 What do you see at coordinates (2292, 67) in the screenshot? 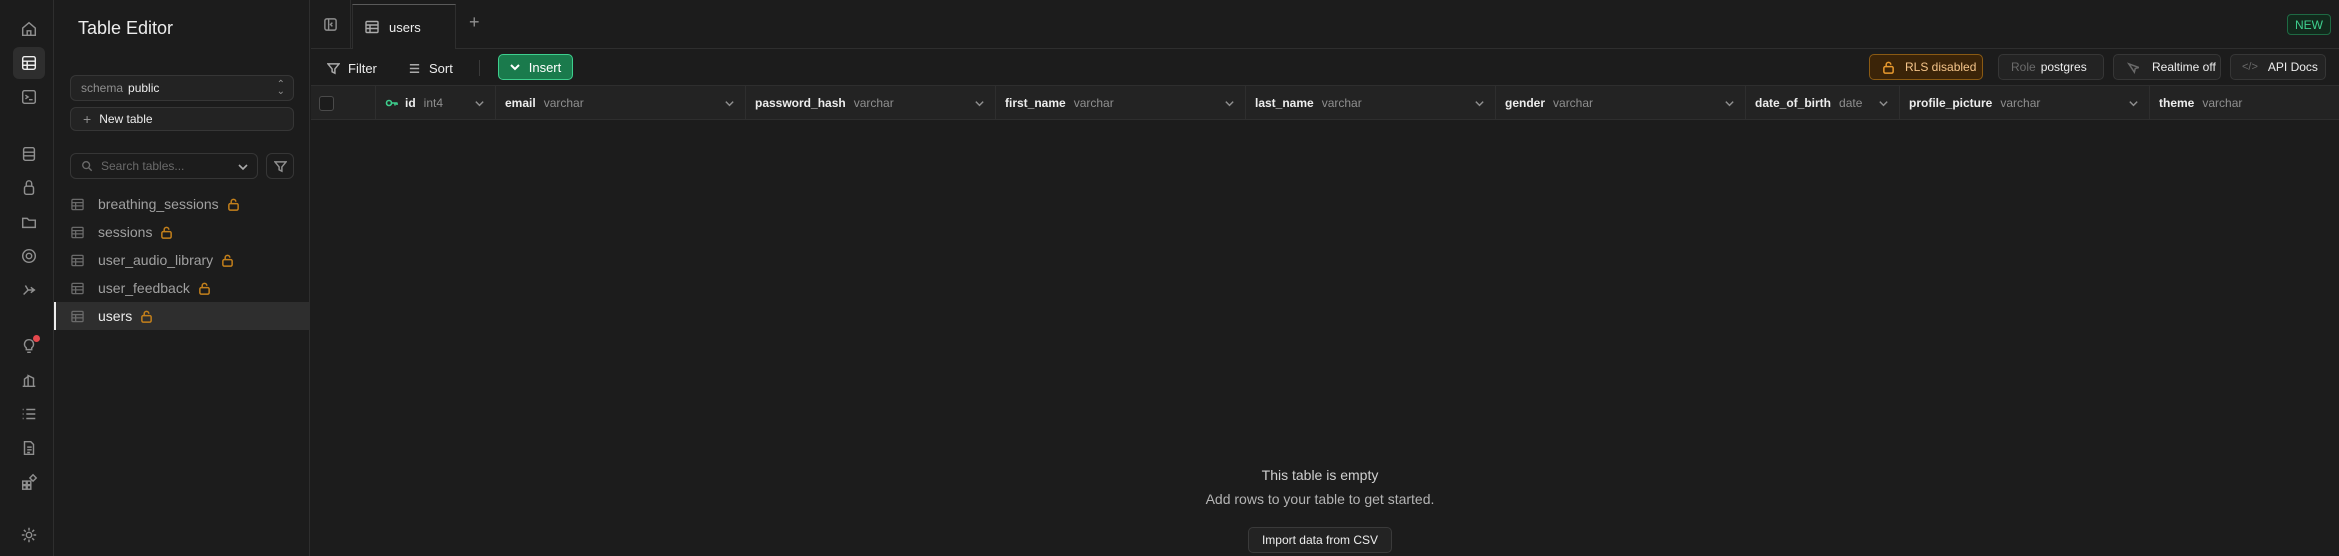
I see `api-docs-label: API Docs` at bounding box center [2292, 67].